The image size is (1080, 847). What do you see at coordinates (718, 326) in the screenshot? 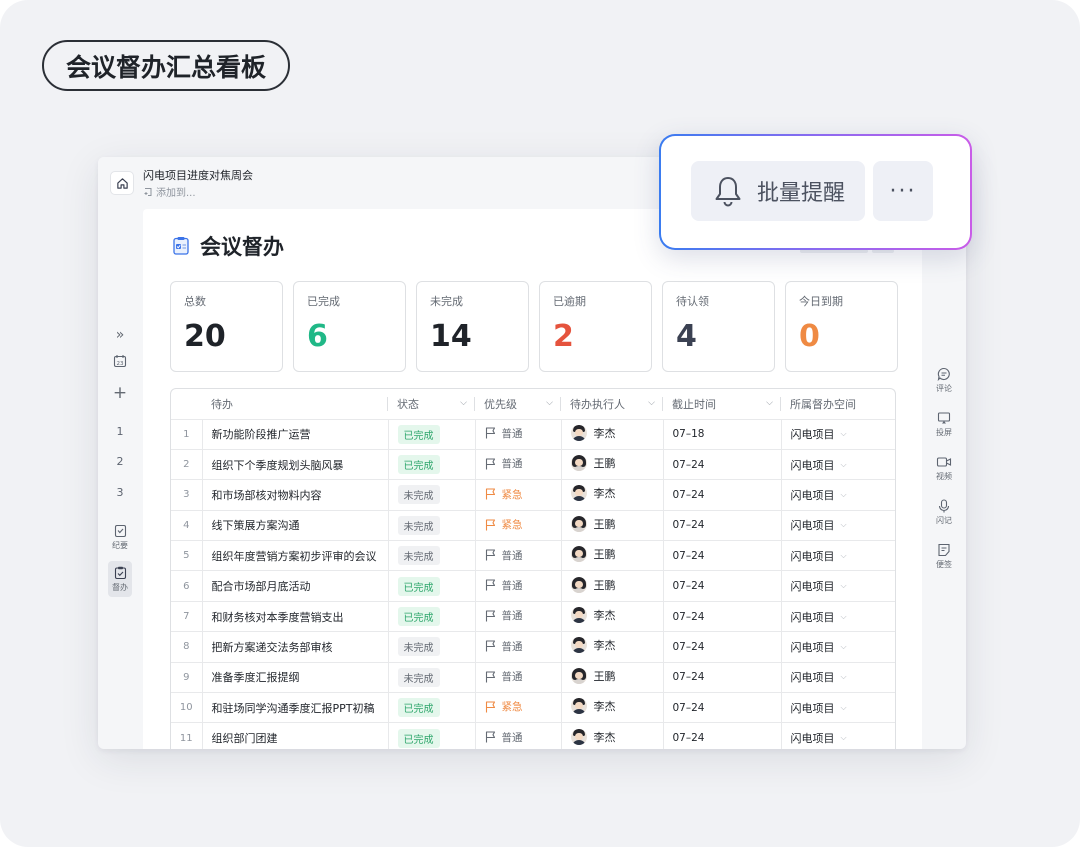
I see `stat-card: 待认领 4` at bounding box center [718, 326].